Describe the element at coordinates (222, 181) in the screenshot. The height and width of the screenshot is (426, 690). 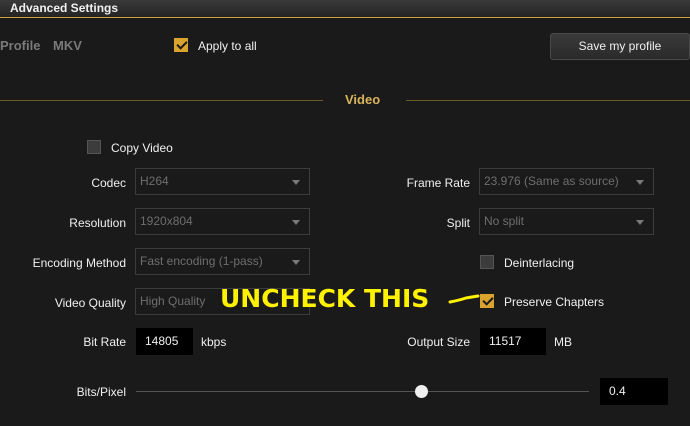
I see `codec-select: H264` at that location.